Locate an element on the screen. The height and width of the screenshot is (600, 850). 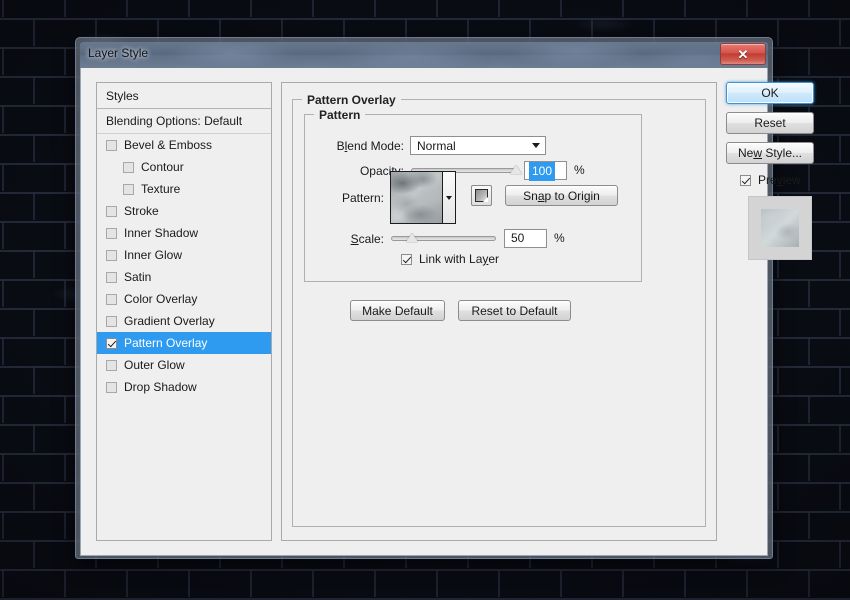
pattern-picker-dropdown is located at coordinates (449, 197).